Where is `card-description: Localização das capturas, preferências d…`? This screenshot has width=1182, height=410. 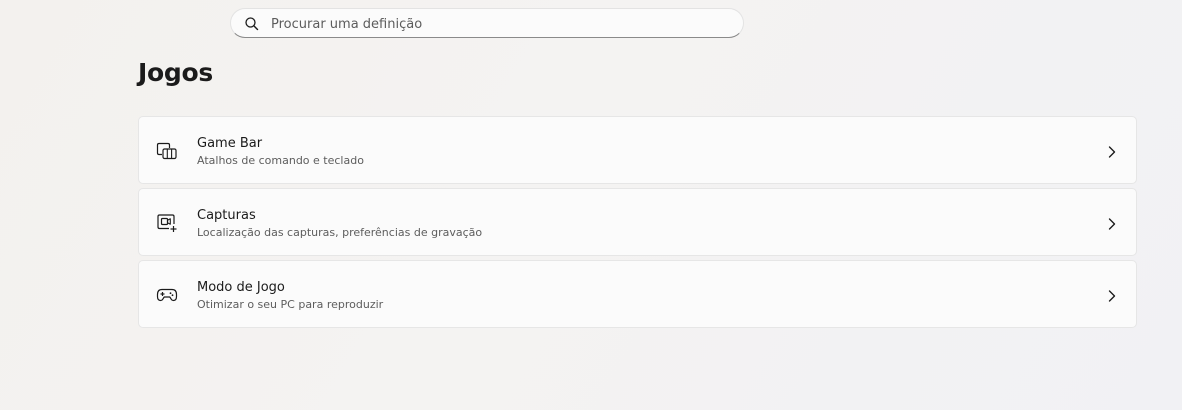
card-description: Localização das capturas, preferências d… is located at coordinates (340, 232).